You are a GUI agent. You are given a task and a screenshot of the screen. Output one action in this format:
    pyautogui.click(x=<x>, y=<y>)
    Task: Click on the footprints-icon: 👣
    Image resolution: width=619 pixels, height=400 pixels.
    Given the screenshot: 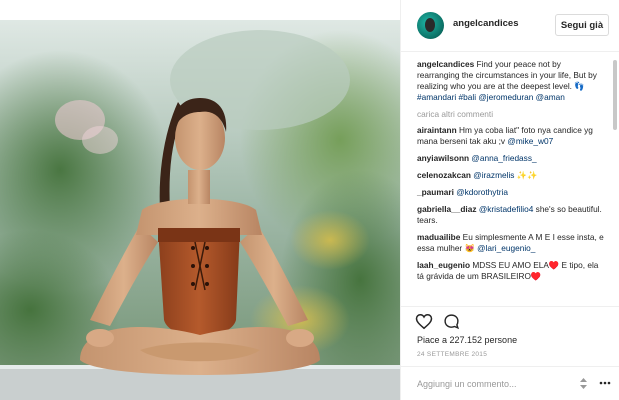 What is the action you would take?
    pyautogui.click(x=579, y=86)
    